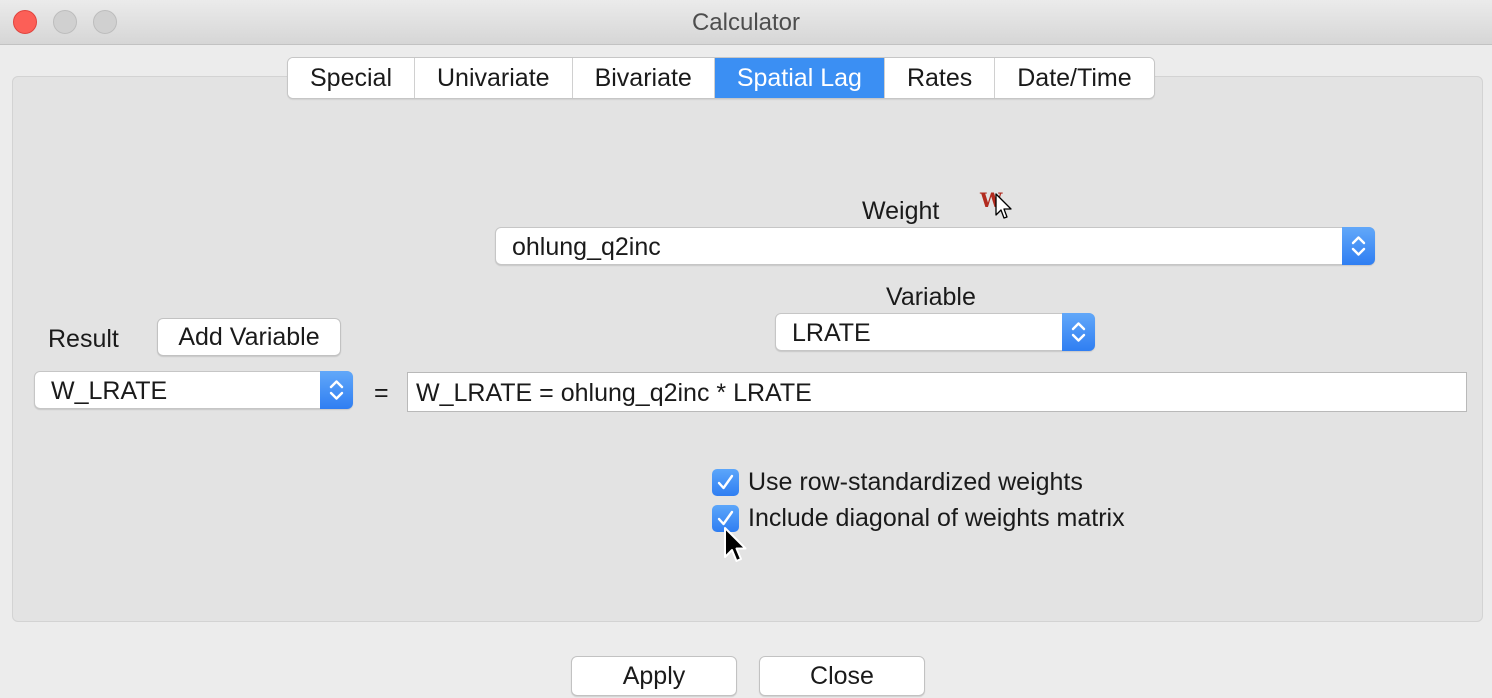 This screenshot has width=1492, height=698. Describe the element at coordinates (109, 391) in the screenshot. I see `result-select-value: W_LRATE` at that location.